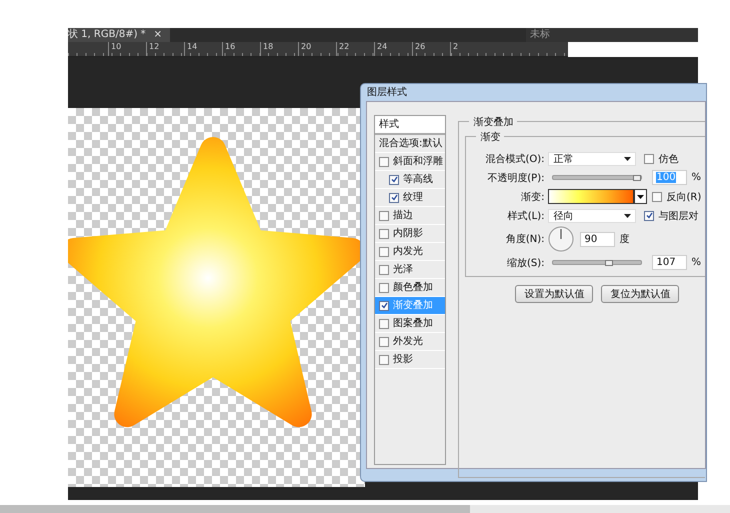 This screenshot has height=513, width=730. I want to click on field-label: 样式(L):, so click(525, 216).